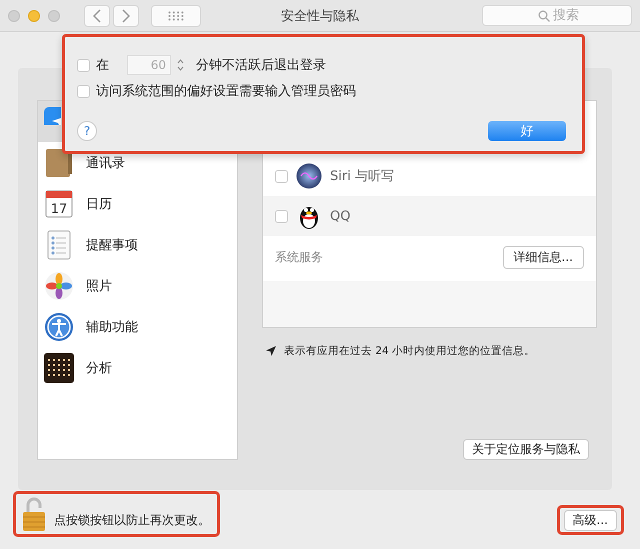 The image size is (640, 549). I want to click on minimize-button, so click(34, 16).